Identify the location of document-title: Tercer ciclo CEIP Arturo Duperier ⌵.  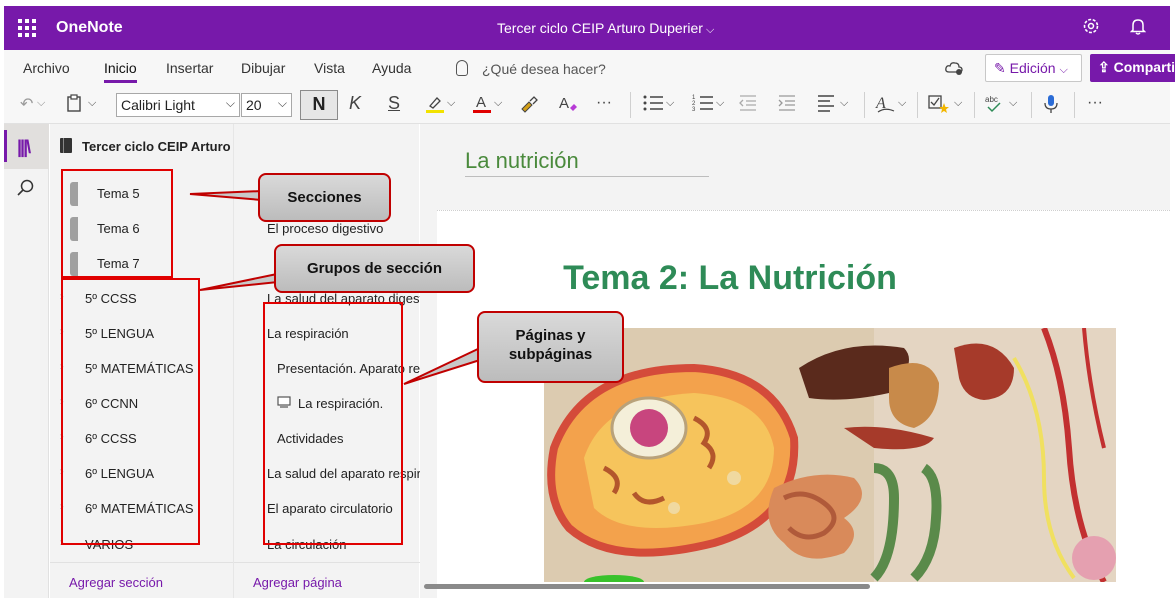
(605, 28).